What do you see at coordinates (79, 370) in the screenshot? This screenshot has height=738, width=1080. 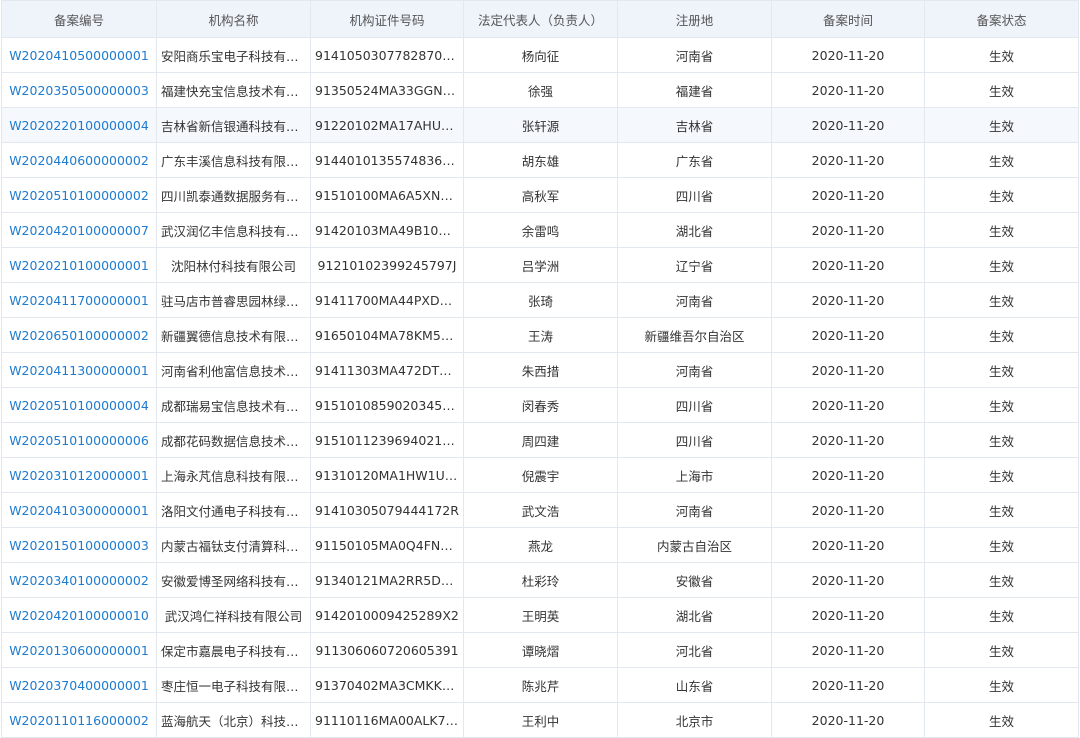 I see `filing-number-link: W2020411300000001` at bounding box center [79, 370].